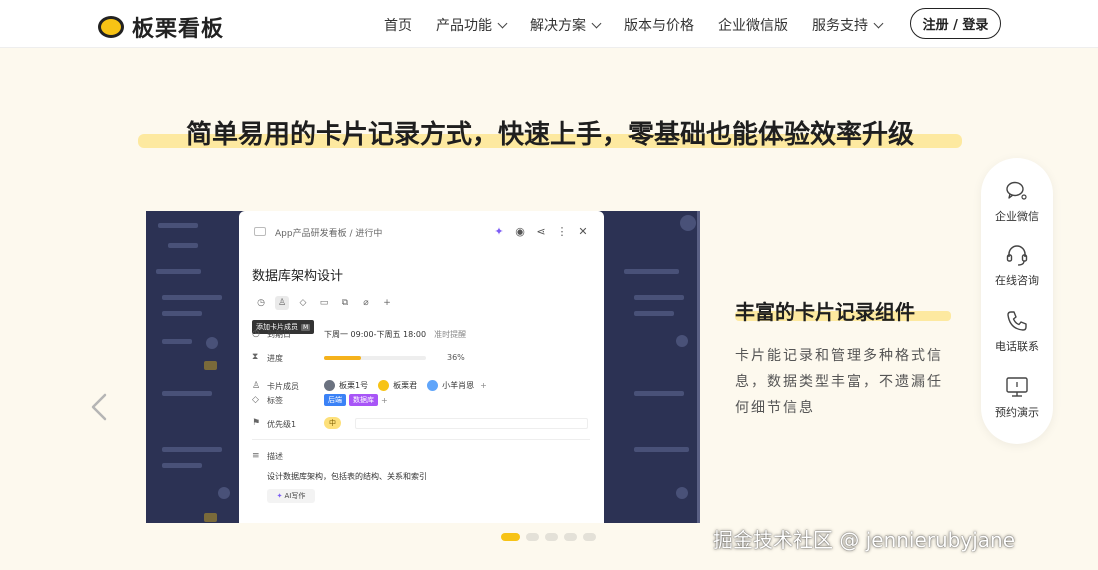  Describe the element at coordinates (366, 303) in the screenshot. I see `attachment-icon: ⌀` at that location.